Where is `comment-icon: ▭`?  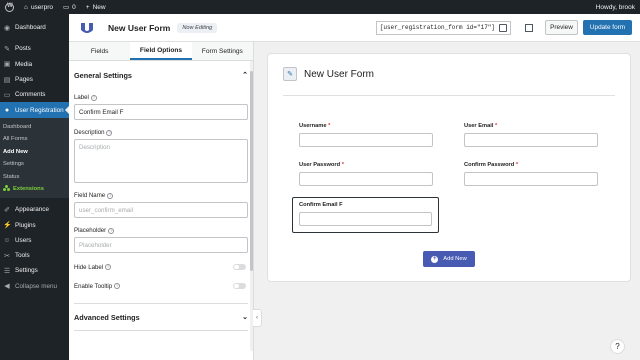 comment-icon: ▭ is located at coordinates (7, 95).